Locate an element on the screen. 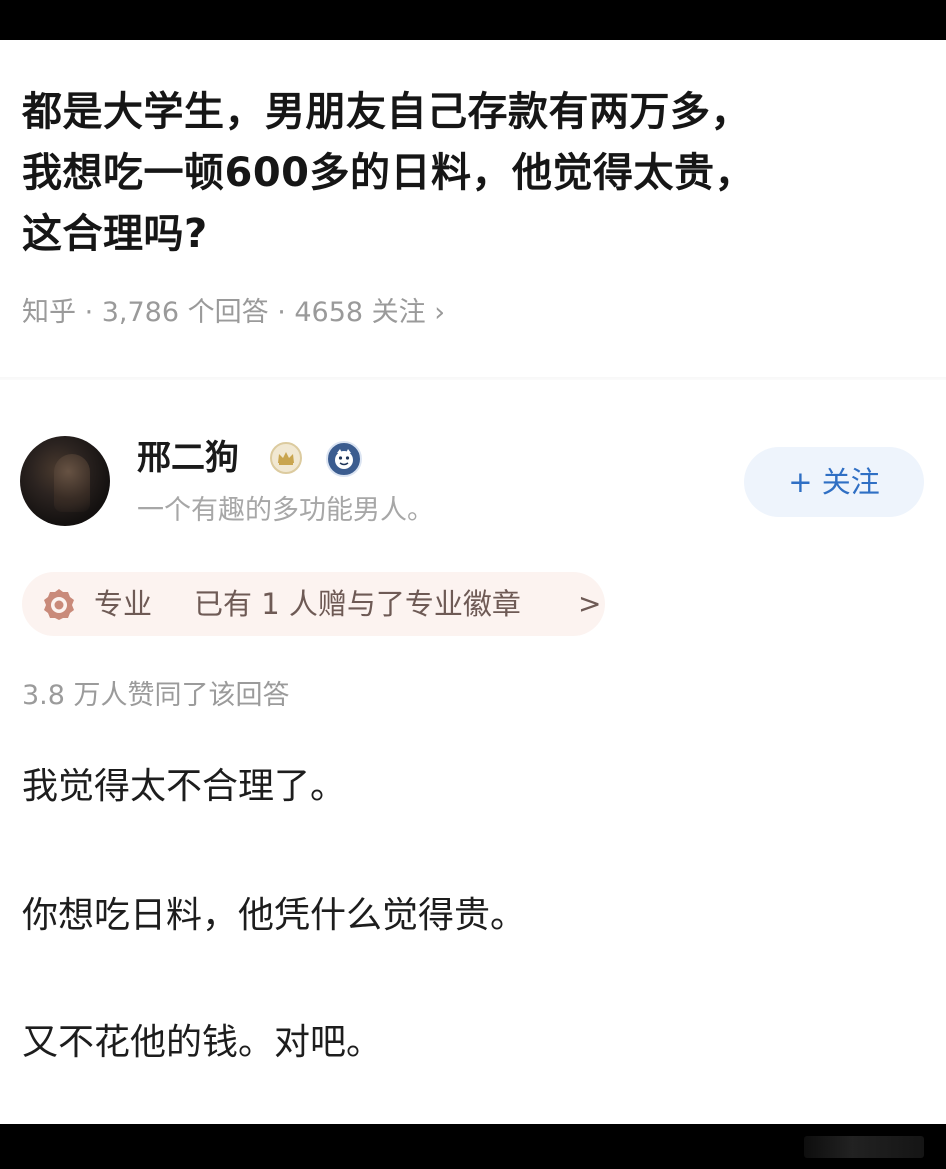 This screenshot has height=1169, width=946. avatar-image is located at coordinates (72, 483).